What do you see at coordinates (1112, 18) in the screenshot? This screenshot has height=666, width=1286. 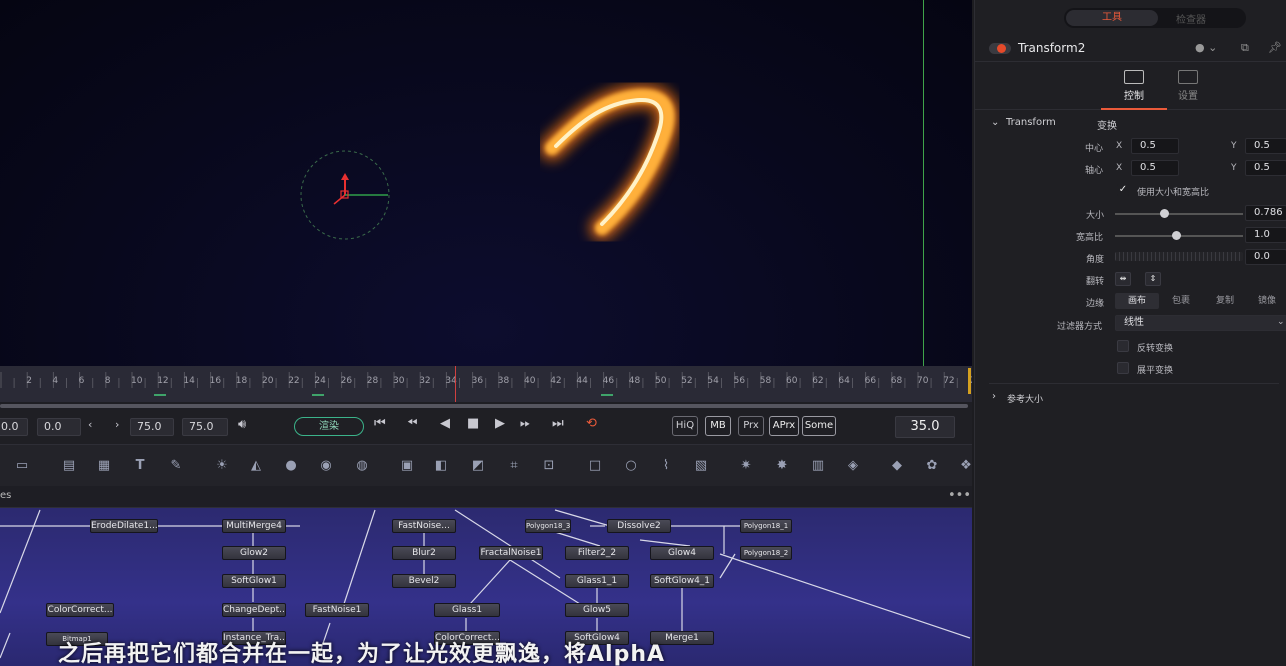 I see `tools-tab: 工具` at bounding box center [1112, 18].